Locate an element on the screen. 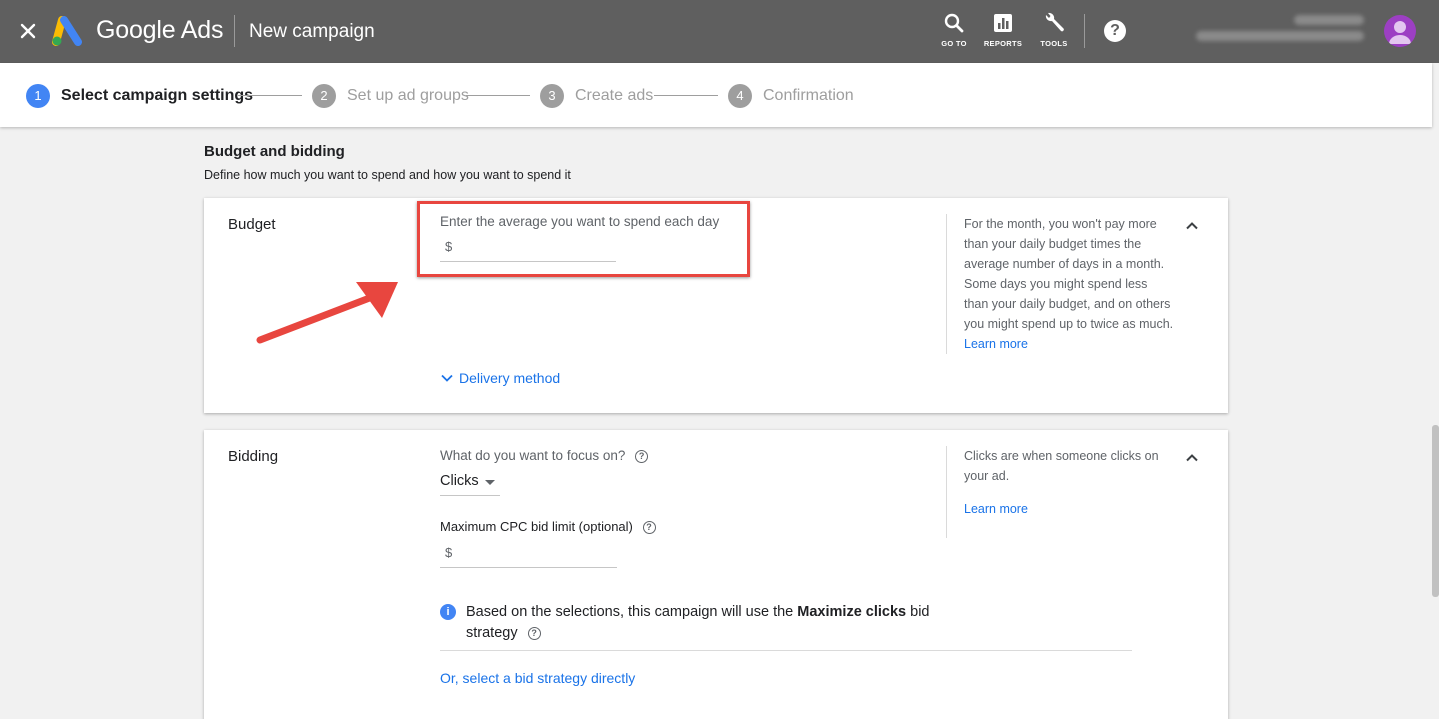 The image size is (1439, 719). focus-select: Clicks is located at coordinates (470, 483).